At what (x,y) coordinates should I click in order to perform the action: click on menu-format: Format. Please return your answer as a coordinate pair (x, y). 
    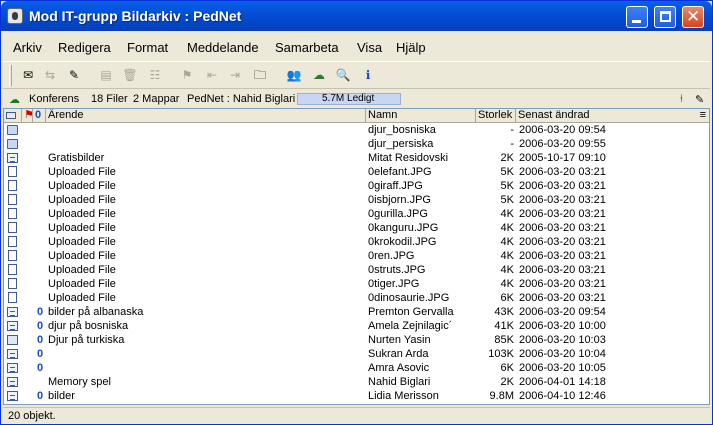
    Looking at the image, I should click on (147, 47).